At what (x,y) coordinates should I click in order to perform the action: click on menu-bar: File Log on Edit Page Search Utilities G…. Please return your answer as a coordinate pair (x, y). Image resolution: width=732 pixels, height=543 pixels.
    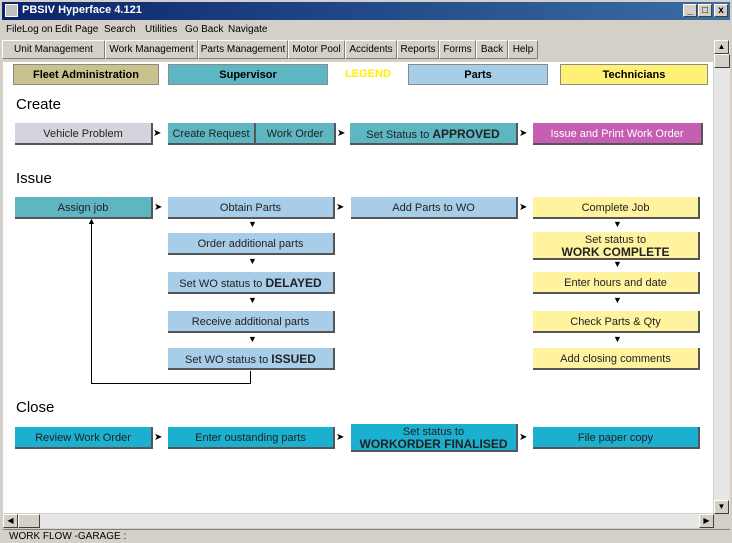
    Looking at the image, I should click on (366, 29).